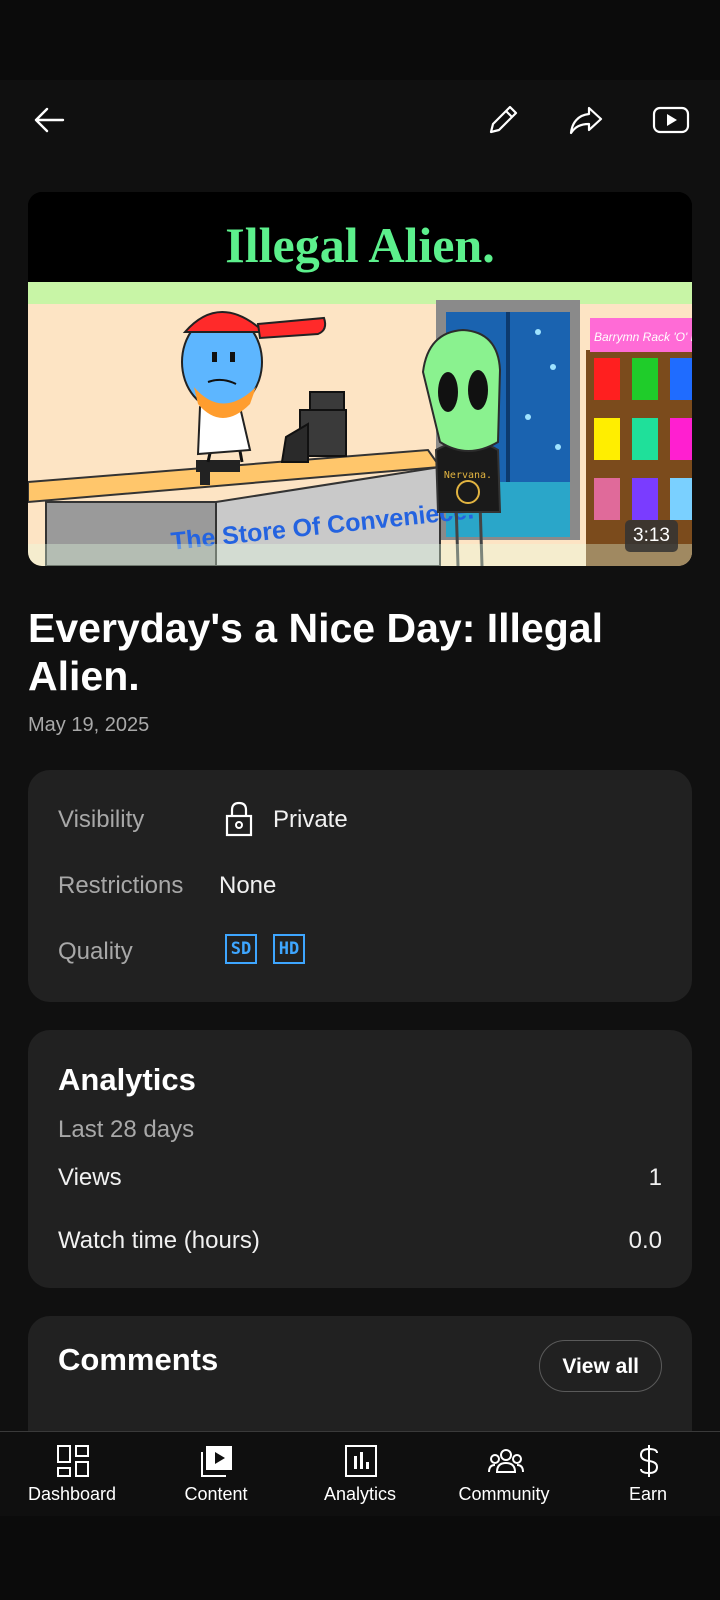 Image resolution: width=720 pixels, height=1600 pixels. I want to click on community-icon, so click(506, 1461).